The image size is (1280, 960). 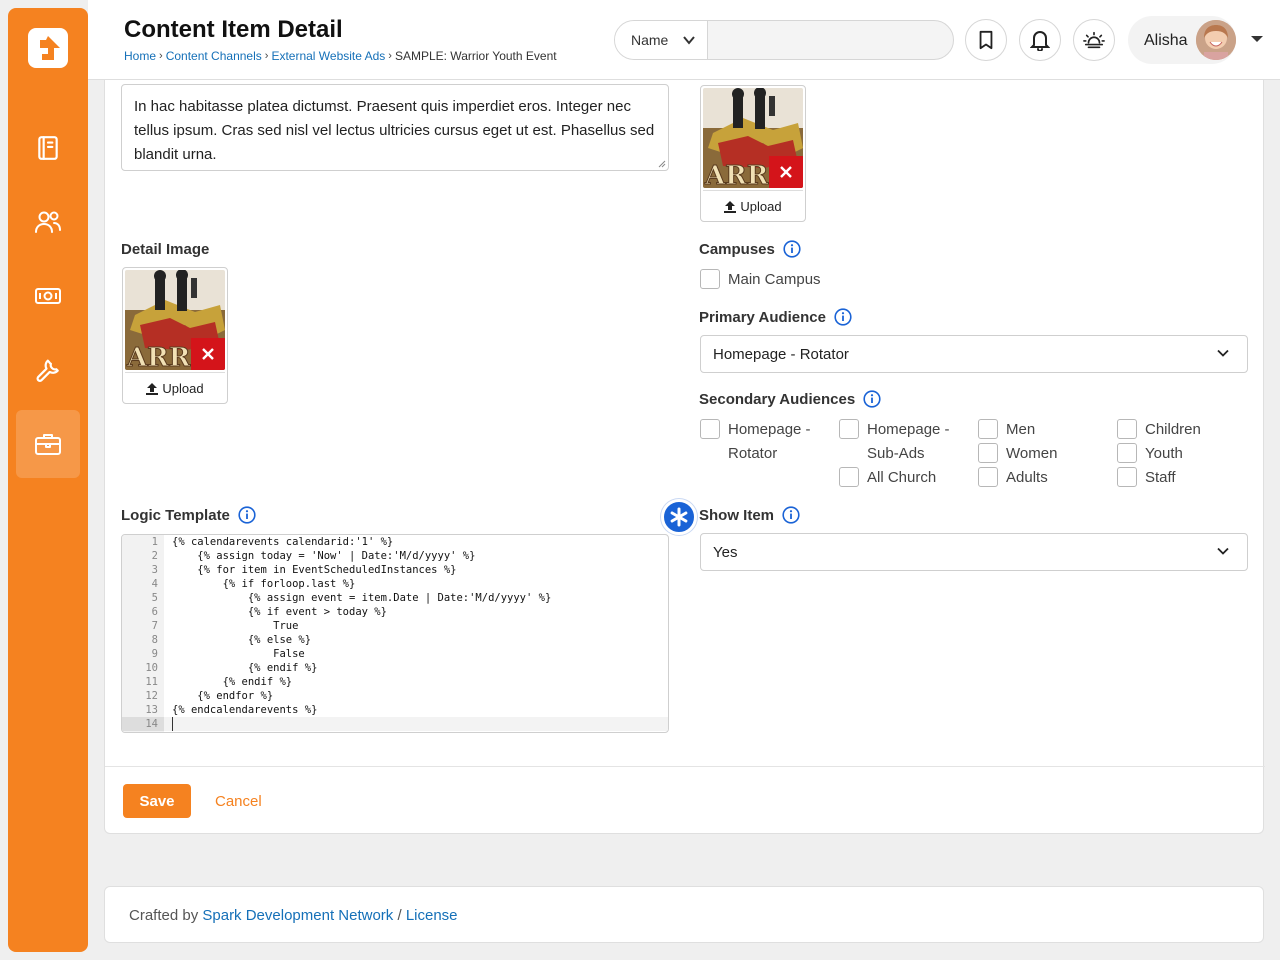 What do you see at coordinates (901, 442) in the screenshot?
I see `audience-checkbox-homepage-sub-ads: Homepage - Sub-Ads` at bounding box center [901, 442].